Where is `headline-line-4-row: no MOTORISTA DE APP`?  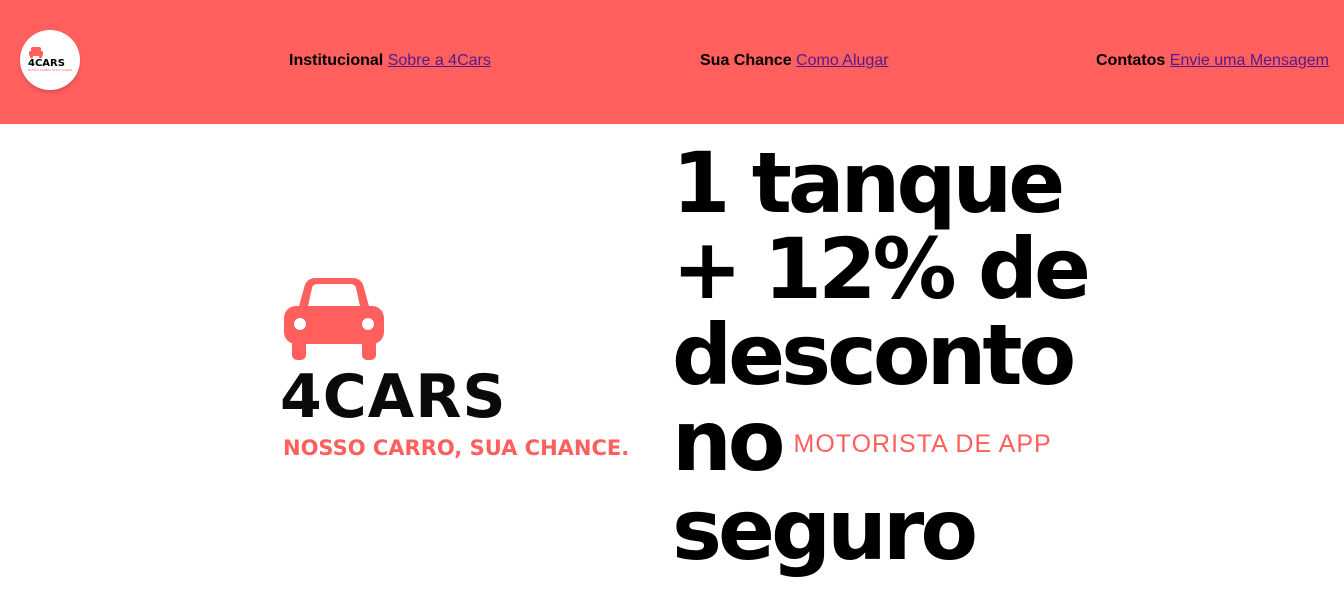
headline-line-4-row: no MOTORISTA DE APP is located at coordinates (1002, 442).